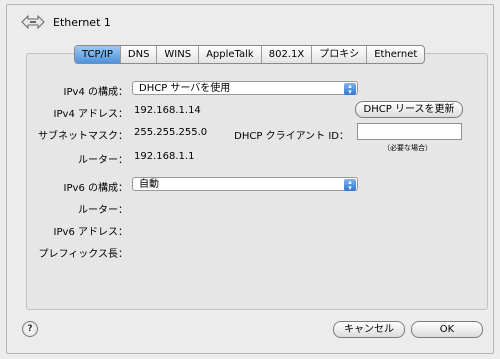  What do you see at coordinates (103, 160) in the screenshot?
I see `ipv4-router-label: ルーター：` at bounding box center [103, 160].